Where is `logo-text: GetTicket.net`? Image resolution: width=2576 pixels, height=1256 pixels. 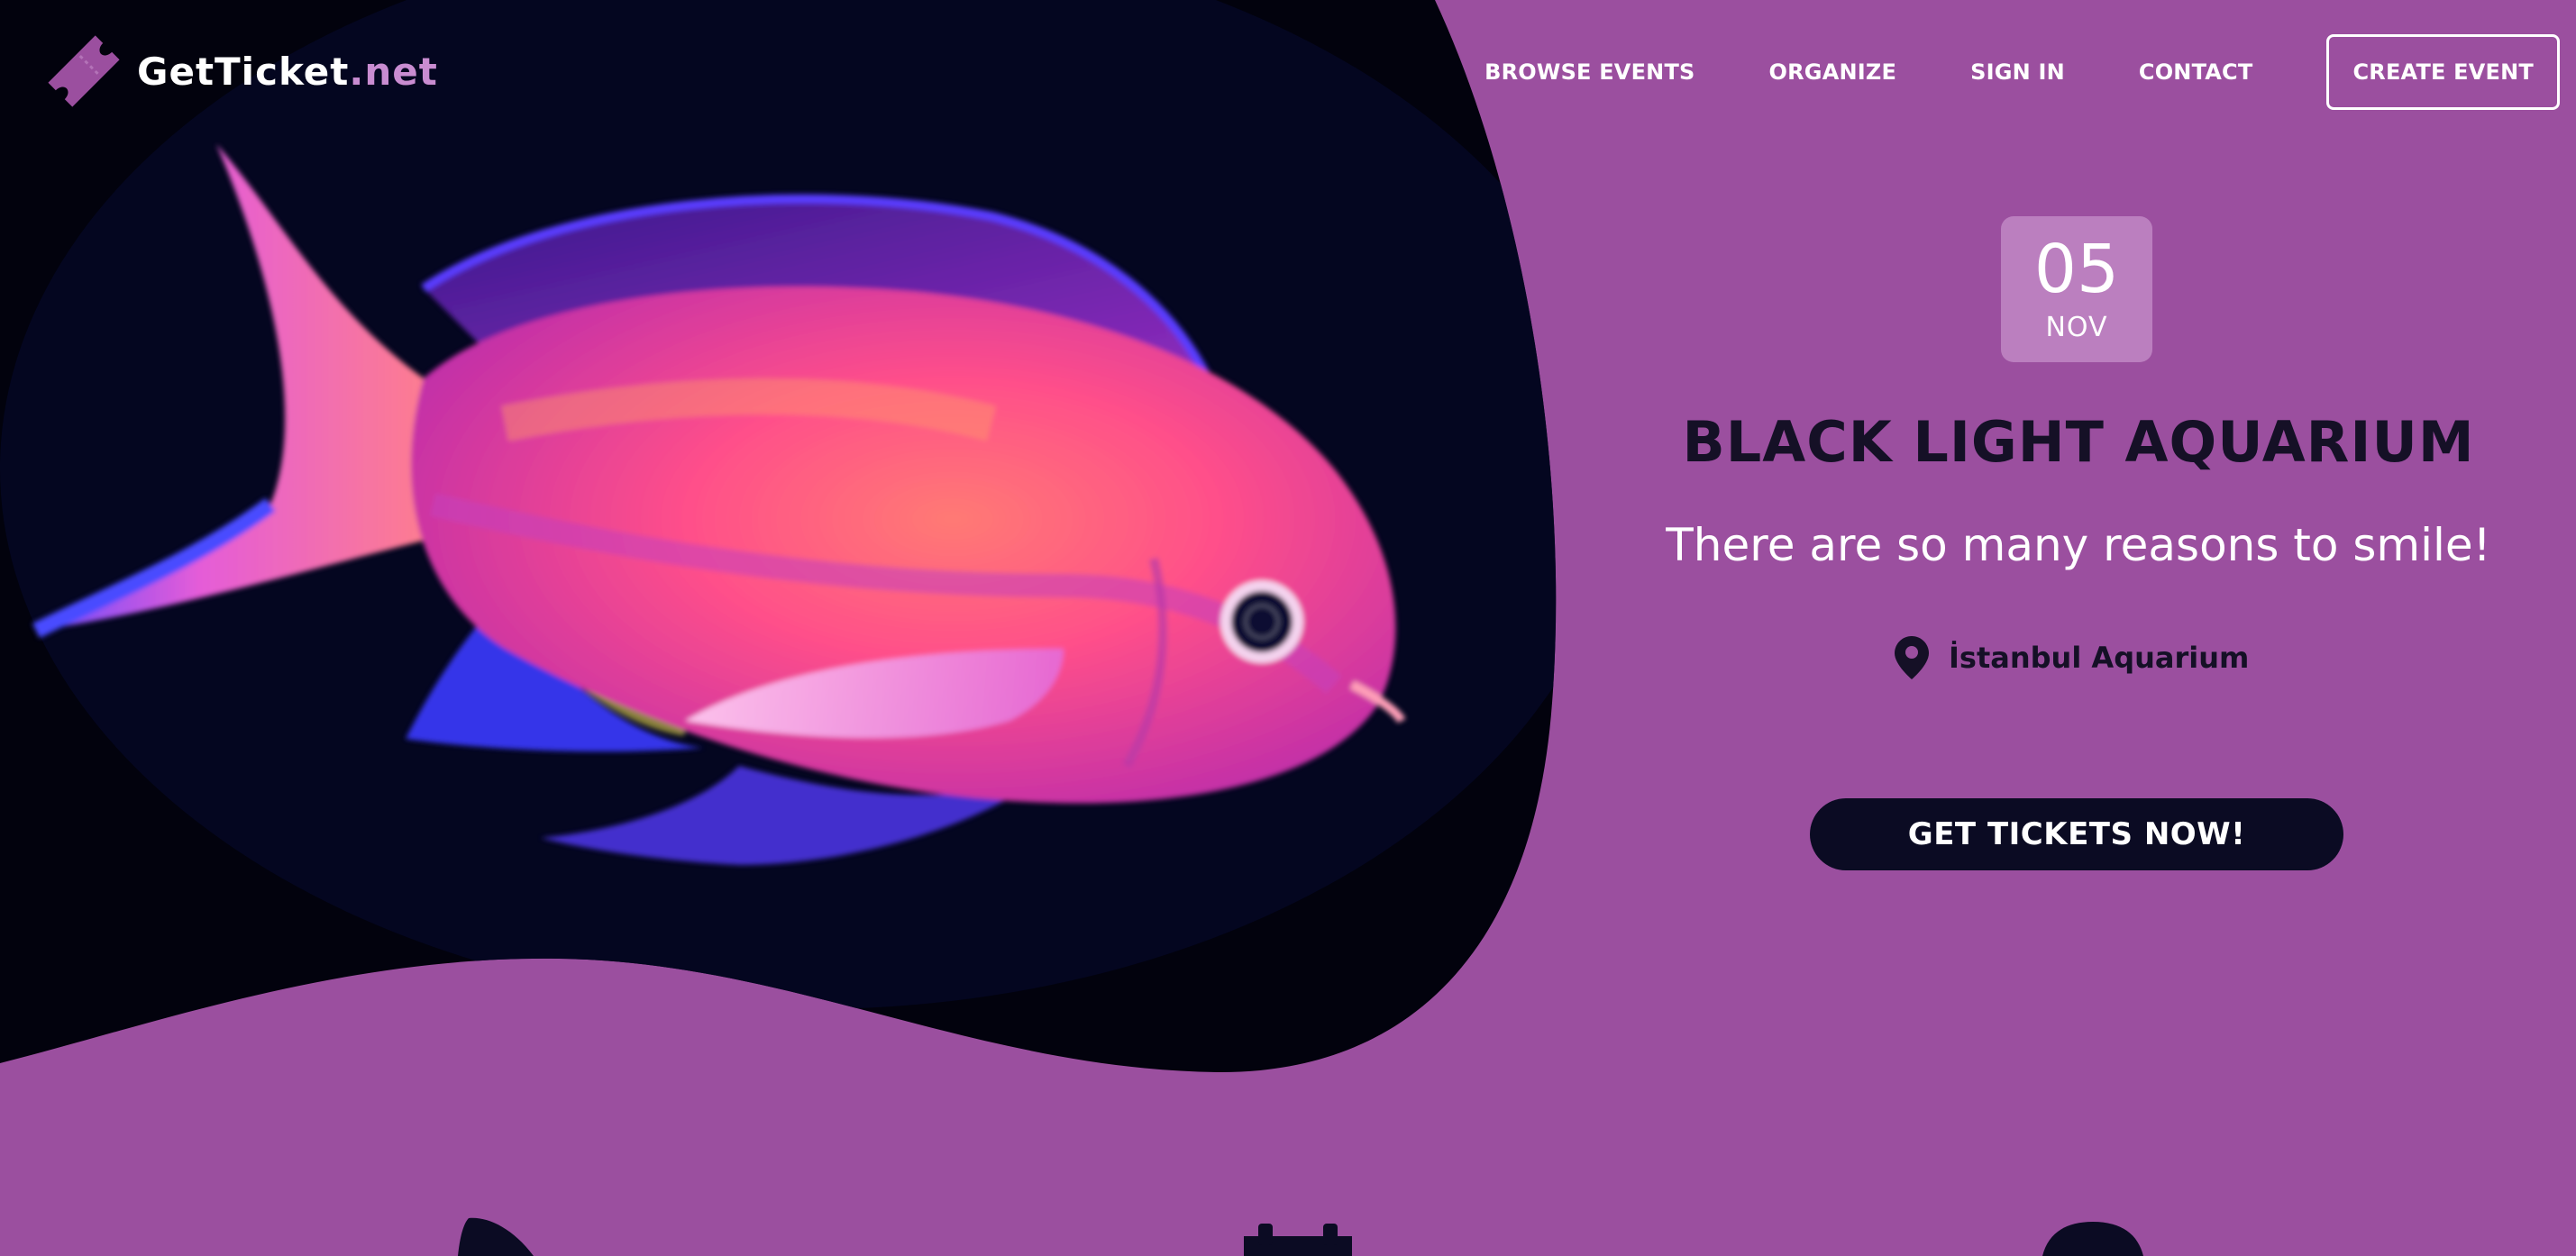
logo-text: GetTicket.net is located at coordinates (287, 72).